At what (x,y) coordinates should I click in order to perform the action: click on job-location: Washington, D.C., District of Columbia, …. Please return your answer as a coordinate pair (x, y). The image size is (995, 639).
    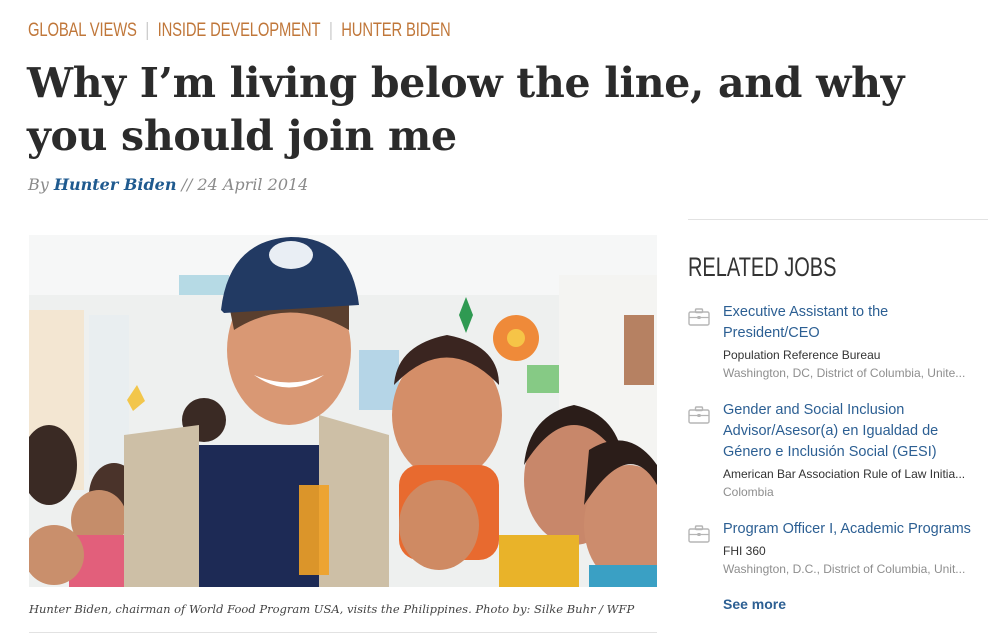
    Looking at the image, I should click on (844, 569).